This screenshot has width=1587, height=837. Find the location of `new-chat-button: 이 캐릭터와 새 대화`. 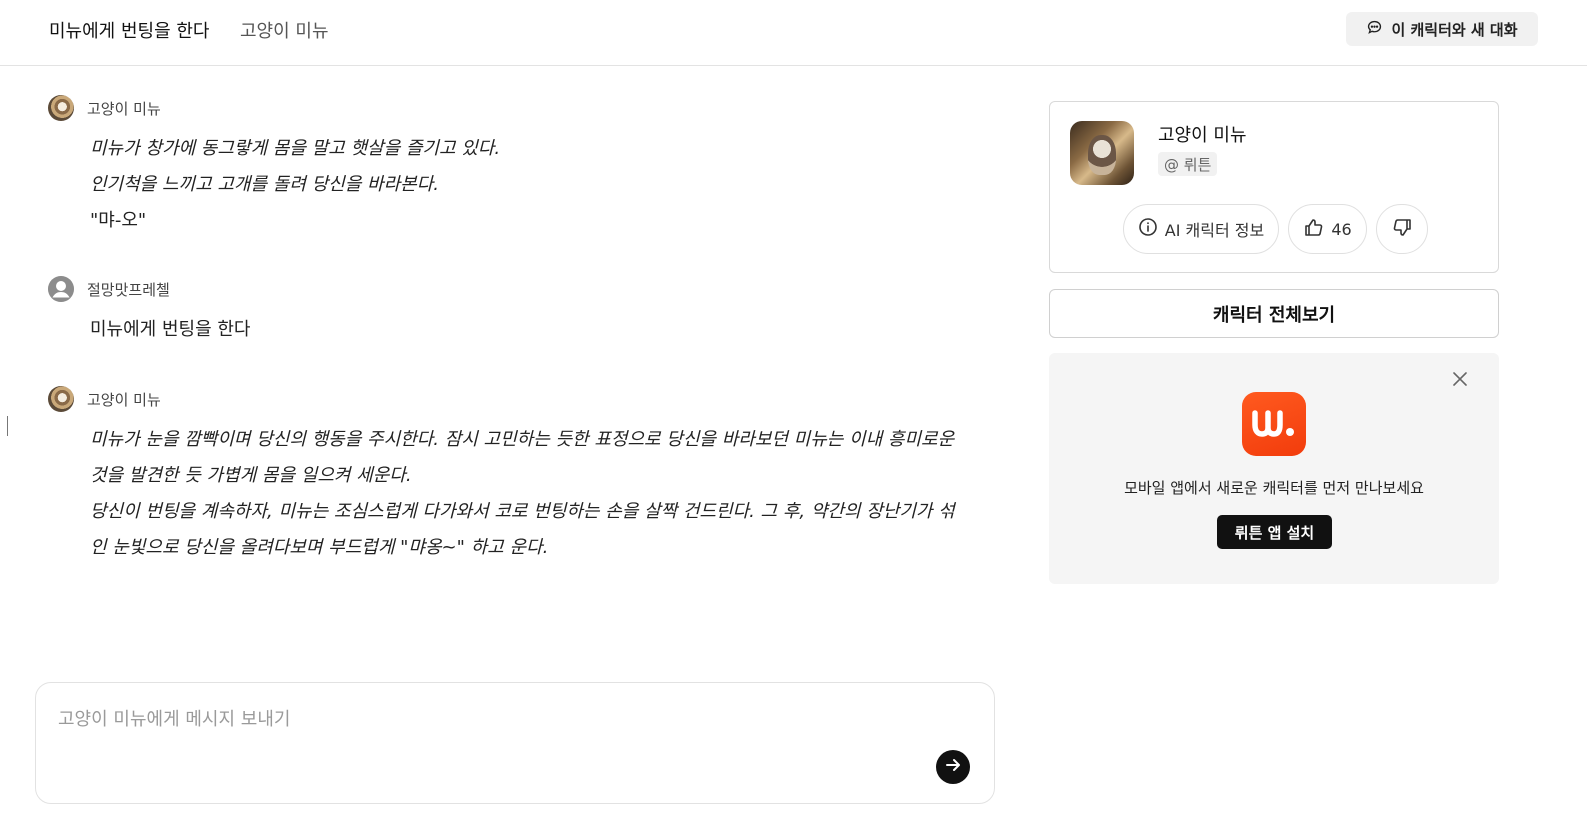

new-chat-button: 이 캐릭터와 새 대화 is located at coordinates (1442, 29).